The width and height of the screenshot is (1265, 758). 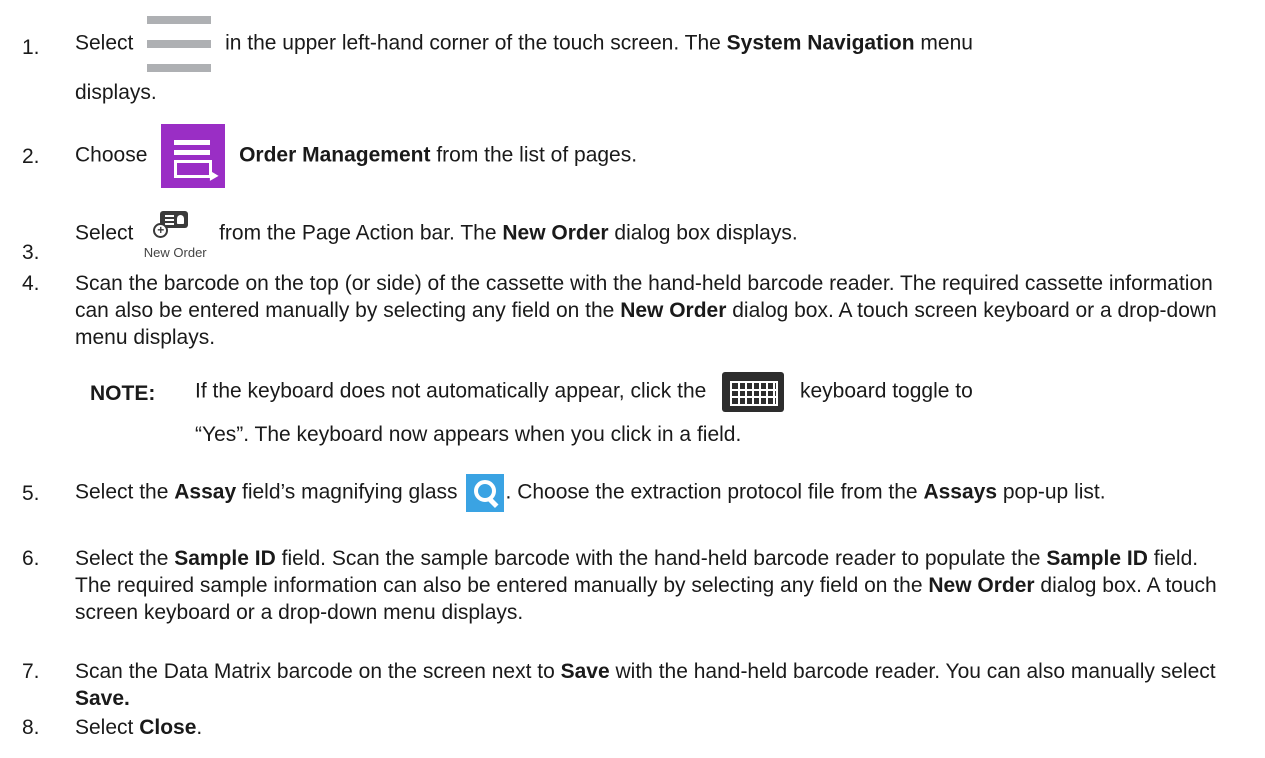 I want to click on step-number: 7., so click(x=31, y=671).